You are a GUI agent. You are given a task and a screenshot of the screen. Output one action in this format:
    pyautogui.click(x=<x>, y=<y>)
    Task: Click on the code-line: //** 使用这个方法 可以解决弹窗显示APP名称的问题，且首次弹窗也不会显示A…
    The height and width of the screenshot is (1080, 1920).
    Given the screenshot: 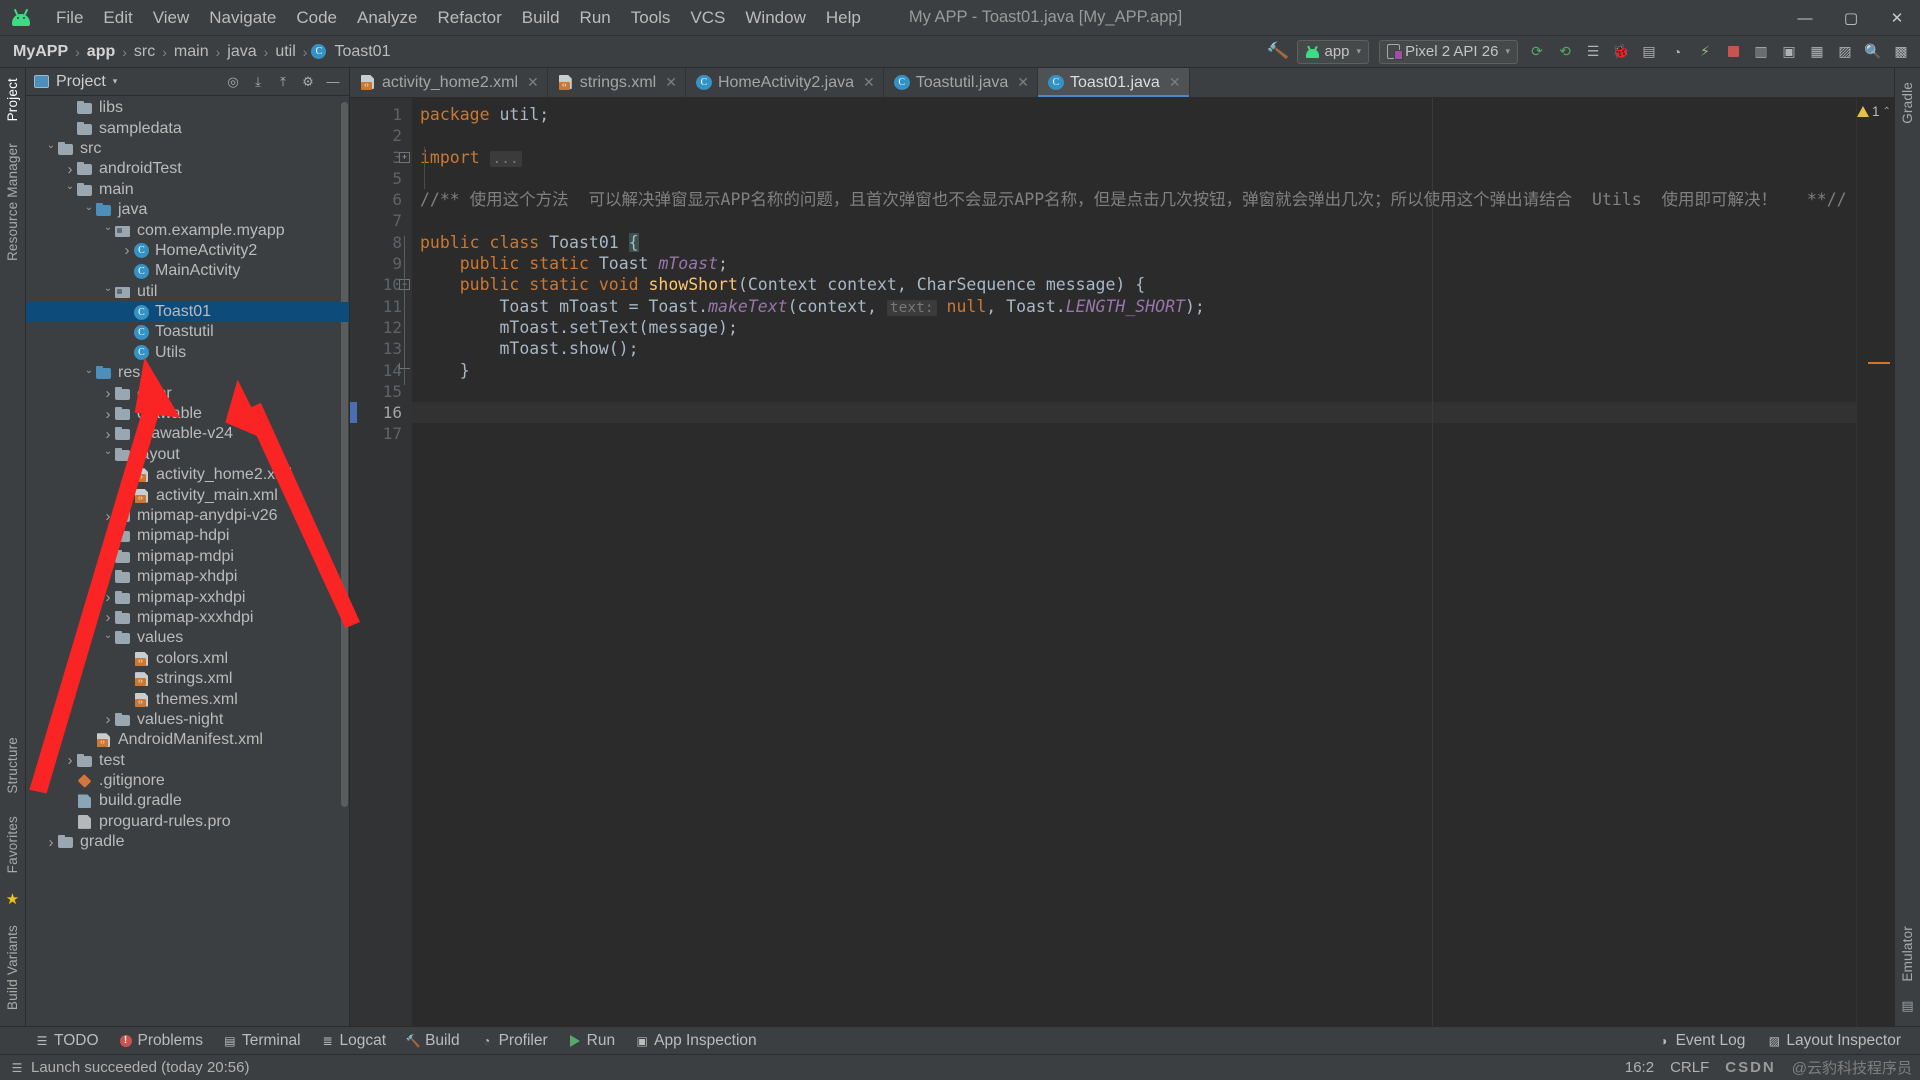 What is the action you would take?
    pyautogui.click(x=1134, y=199)
    